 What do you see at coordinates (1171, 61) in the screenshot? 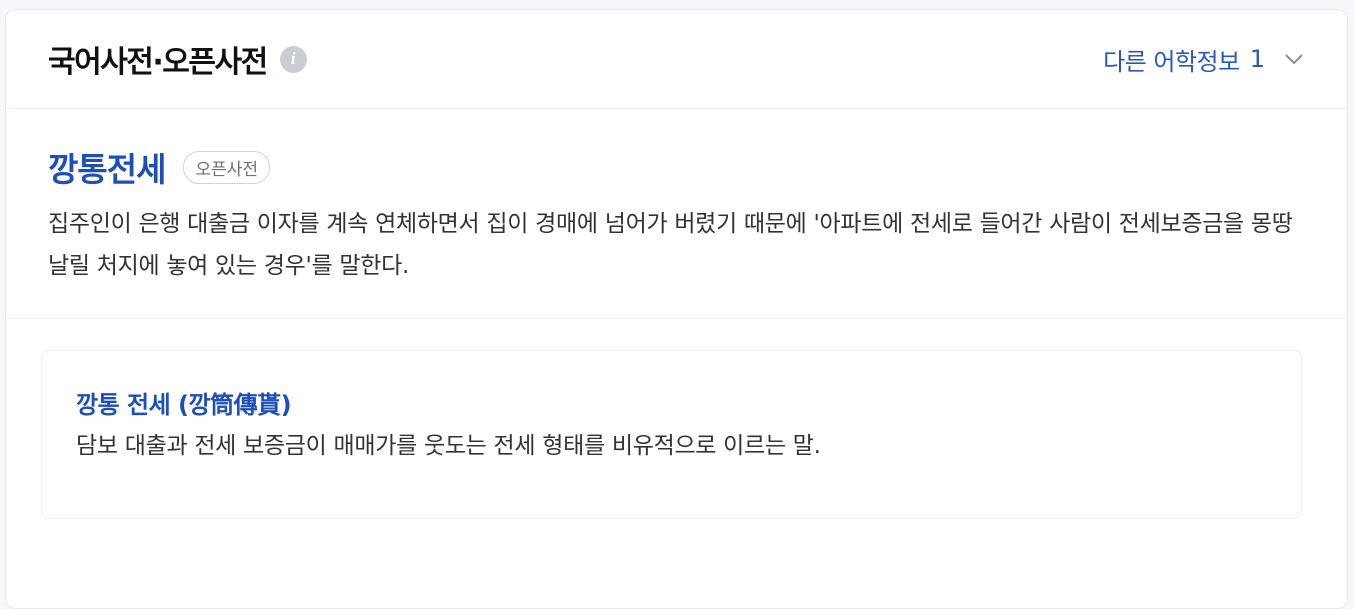
I see `more-language-info-label: 다른 어학정보` at bounding box center [1171, 61].